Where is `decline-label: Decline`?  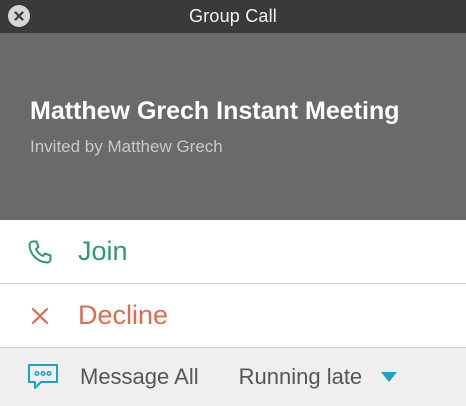 decline-label: Decline is located at coordinates (123, 315).